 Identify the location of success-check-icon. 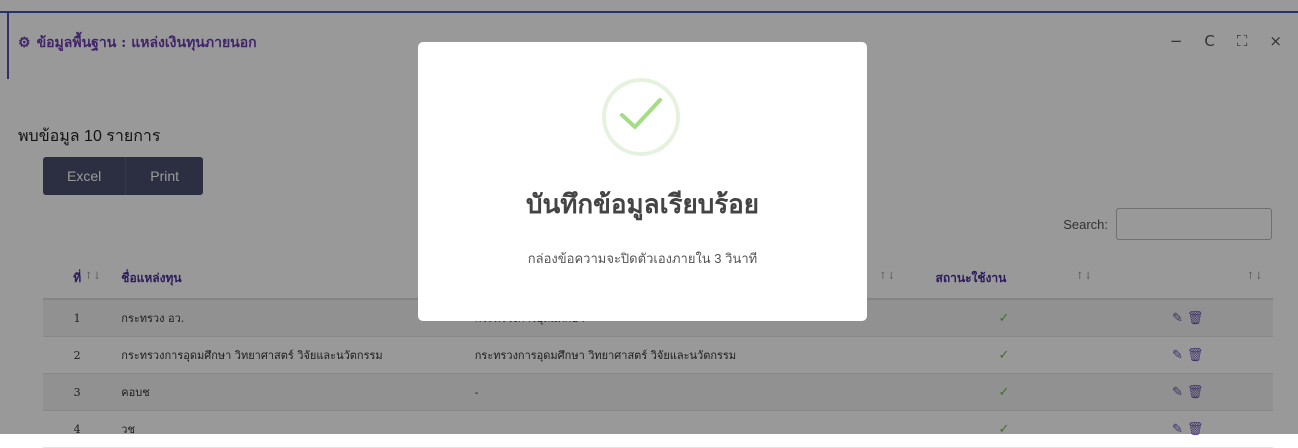
(641, 117).